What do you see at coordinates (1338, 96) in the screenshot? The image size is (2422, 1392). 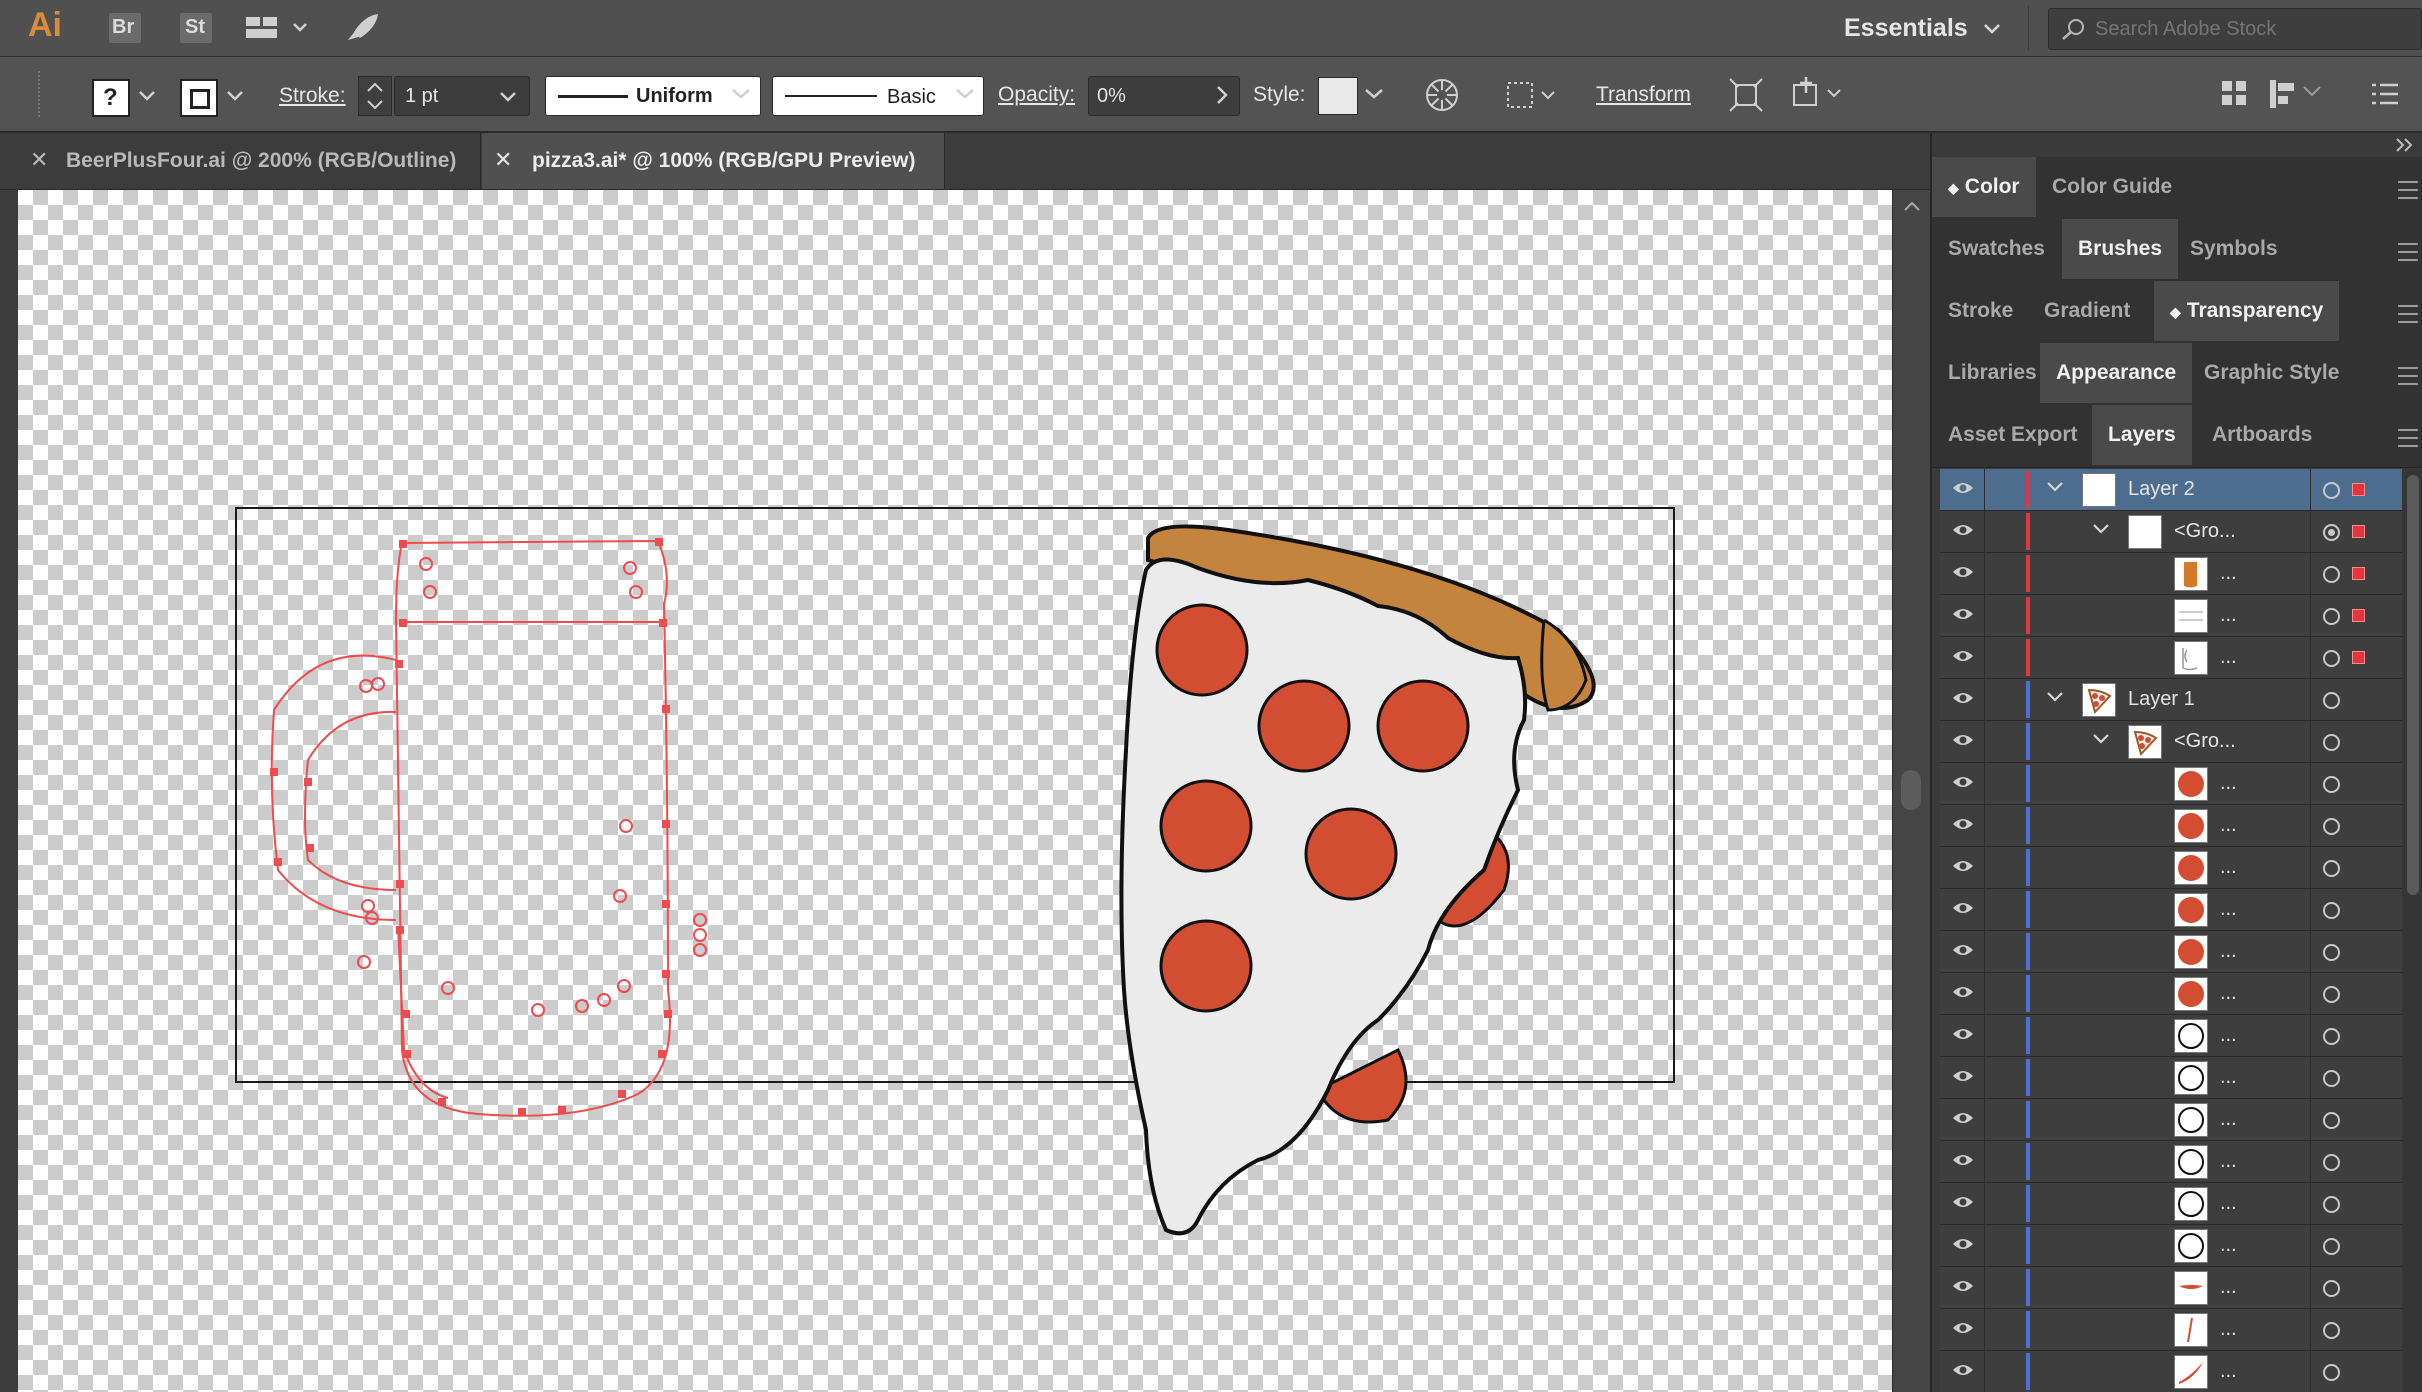 I see `graphic-style-swatch` at bounding box center [1338, 96].